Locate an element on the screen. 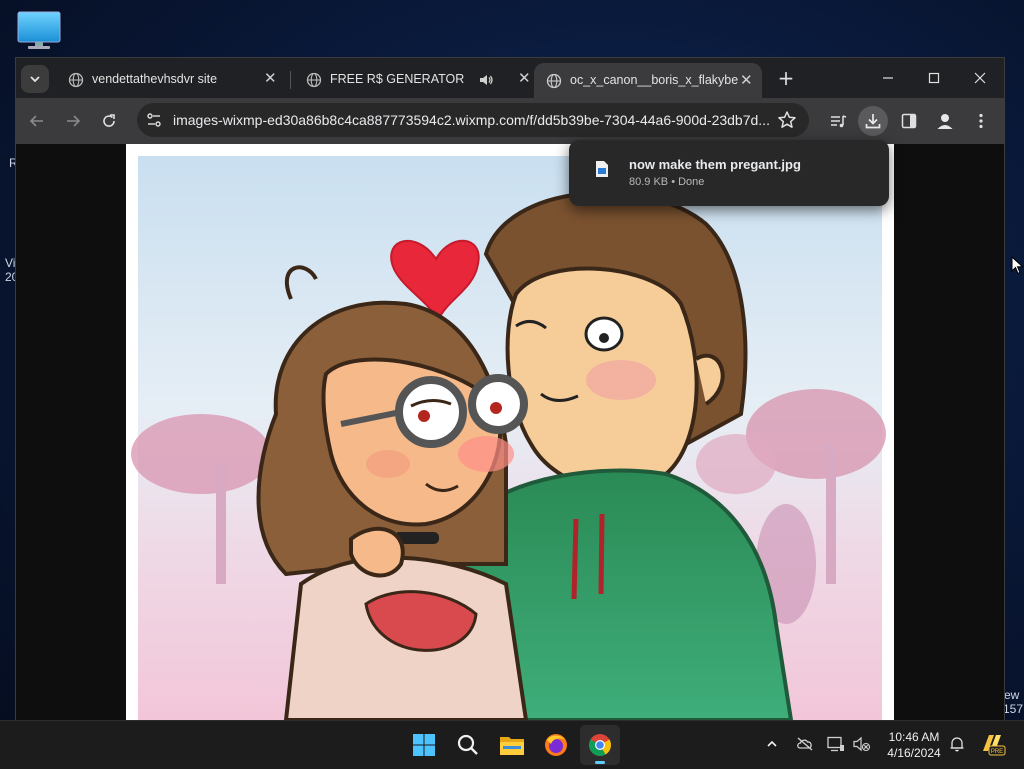 The image size is (1024, 769). tab-oc-x-canon: oc_x_canon__boris_x_flakybea_ ✕ is located at coordinates (648, 80).